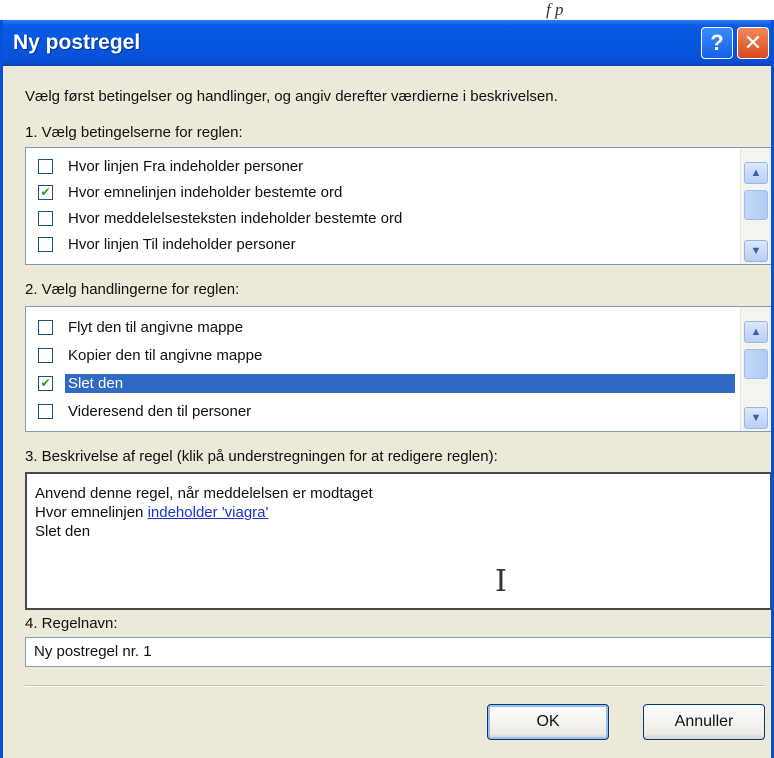 The width and height of the screenshot is (774, 758). Describe the element at coordinates (182, 244) in the screenshot. I see `condition-label: Hvor linjen Til indeholder personer` at that location.